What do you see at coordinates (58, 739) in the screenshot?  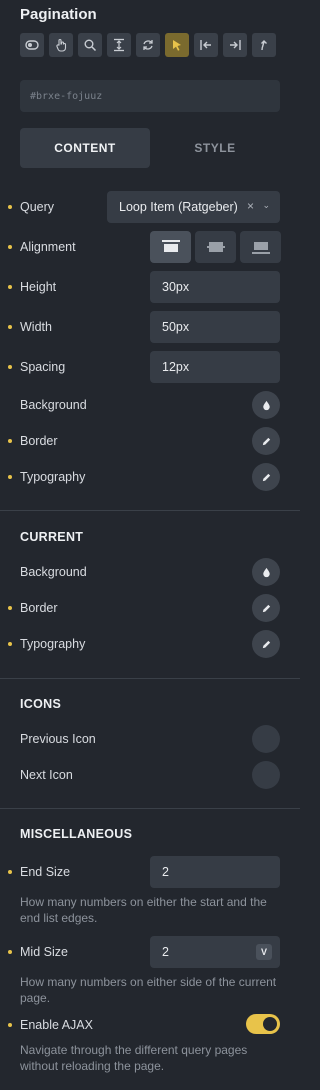 I see `previous-icon-label: Previous Icon` at bounding box center [58, 739].